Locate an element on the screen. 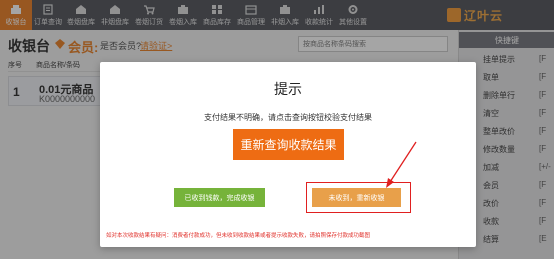 The width and height of the screenshot is (554, 259). payment-received-button: 已收到钱款，完成收银 is located at coordinates (219, 197).